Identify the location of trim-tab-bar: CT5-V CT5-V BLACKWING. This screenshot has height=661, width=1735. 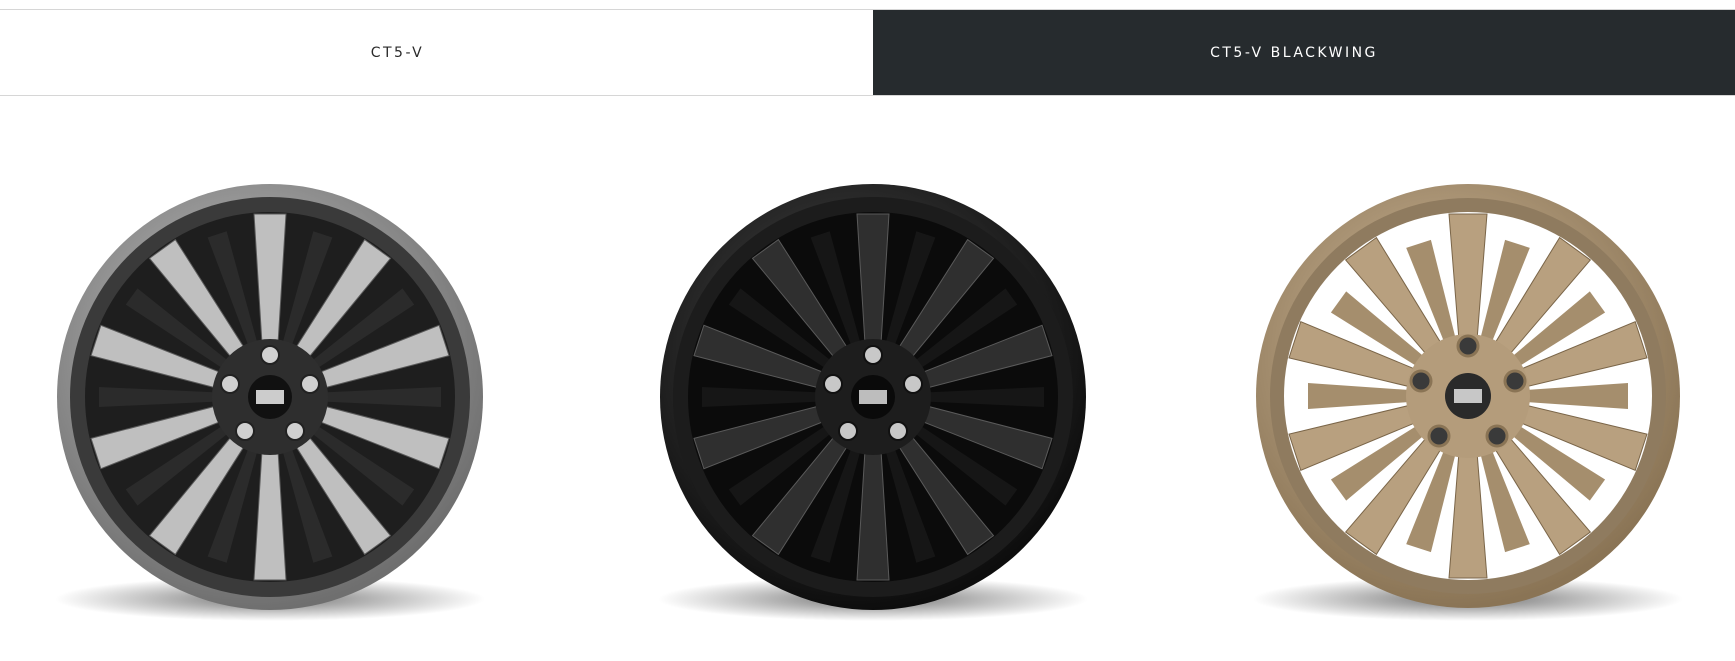
(867, 52).